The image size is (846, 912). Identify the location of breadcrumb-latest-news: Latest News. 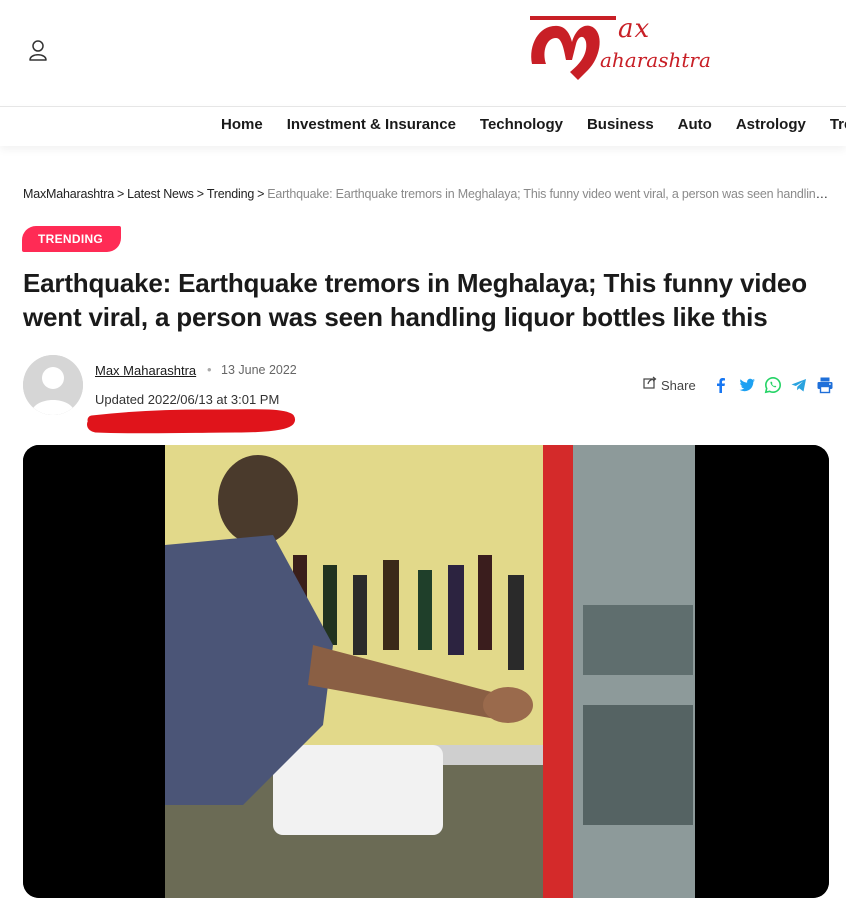
(160, 194).